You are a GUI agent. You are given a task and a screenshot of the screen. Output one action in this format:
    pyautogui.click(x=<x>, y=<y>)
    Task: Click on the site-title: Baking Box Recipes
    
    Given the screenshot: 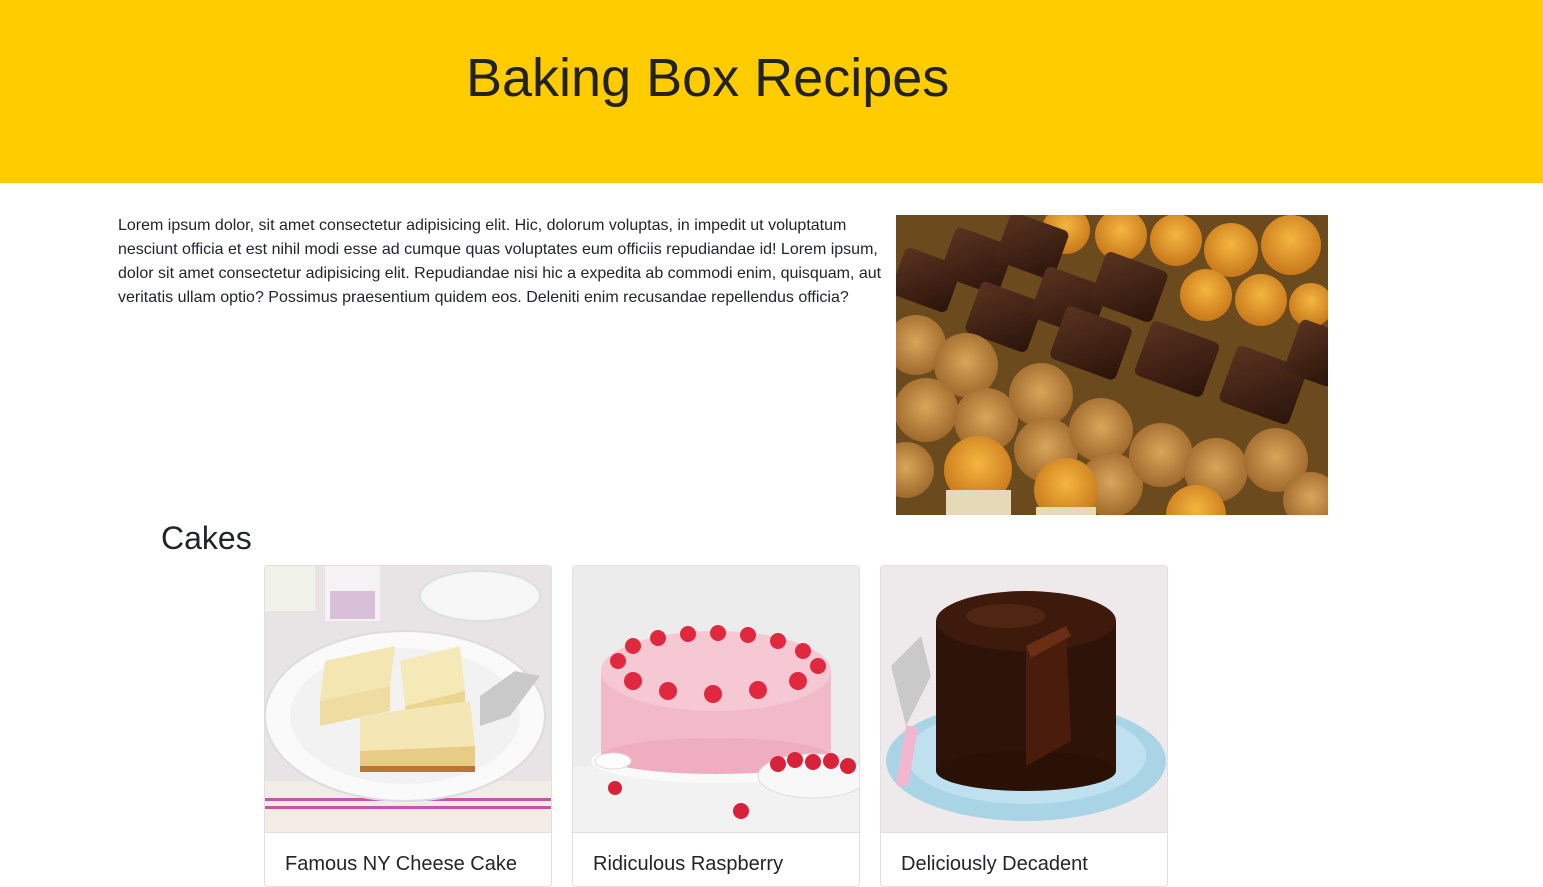 What is the action you would take?
    pyautogui.click(x=708, y=78)
    